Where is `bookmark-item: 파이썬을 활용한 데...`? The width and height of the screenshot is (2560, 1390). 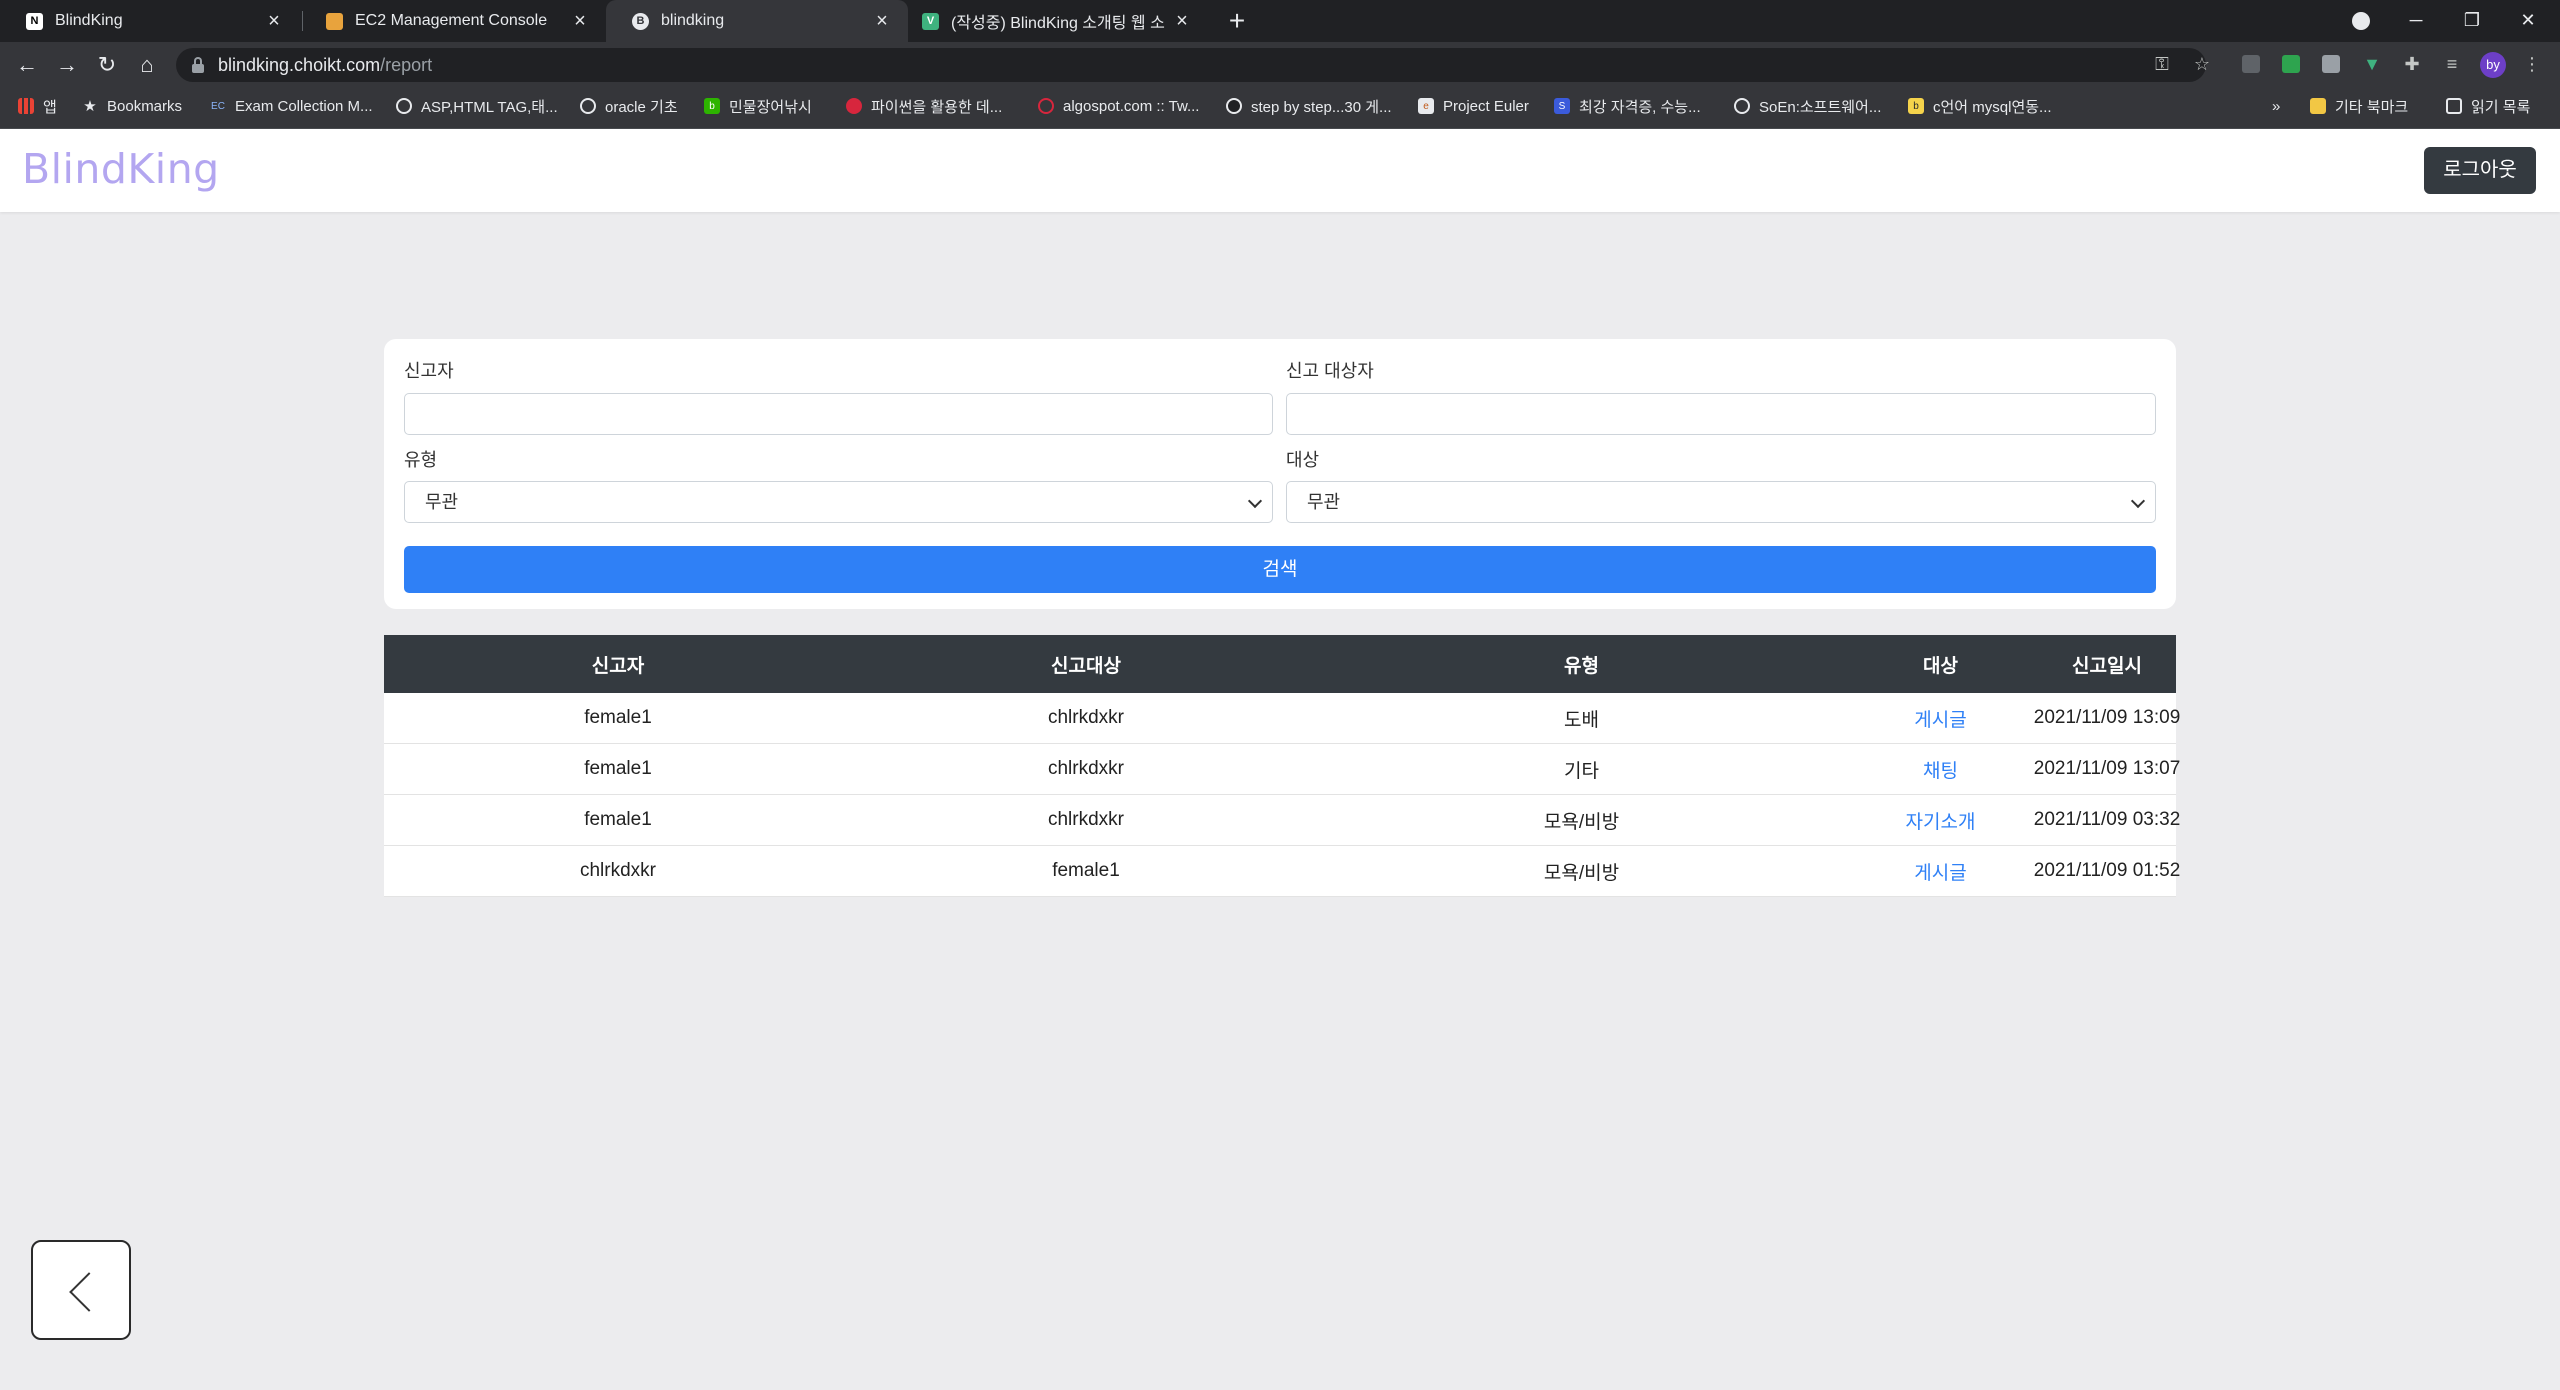 bookmark-item: 파이썬을 활용한 데... is located at coordinates (924, 106).